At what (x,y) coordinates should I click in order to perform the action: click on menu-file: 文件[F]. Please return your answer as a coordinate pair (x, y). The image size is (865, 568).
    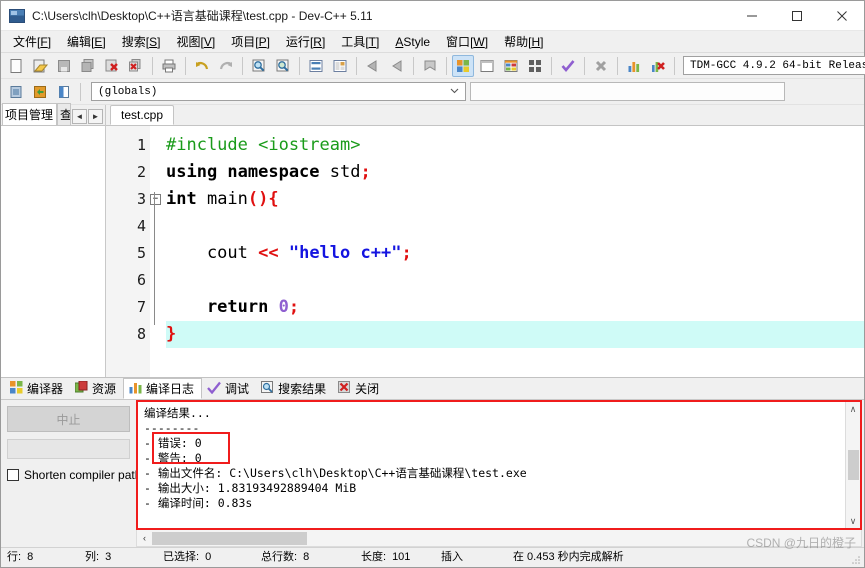
    Looking at the image, I should click on (32, 41).